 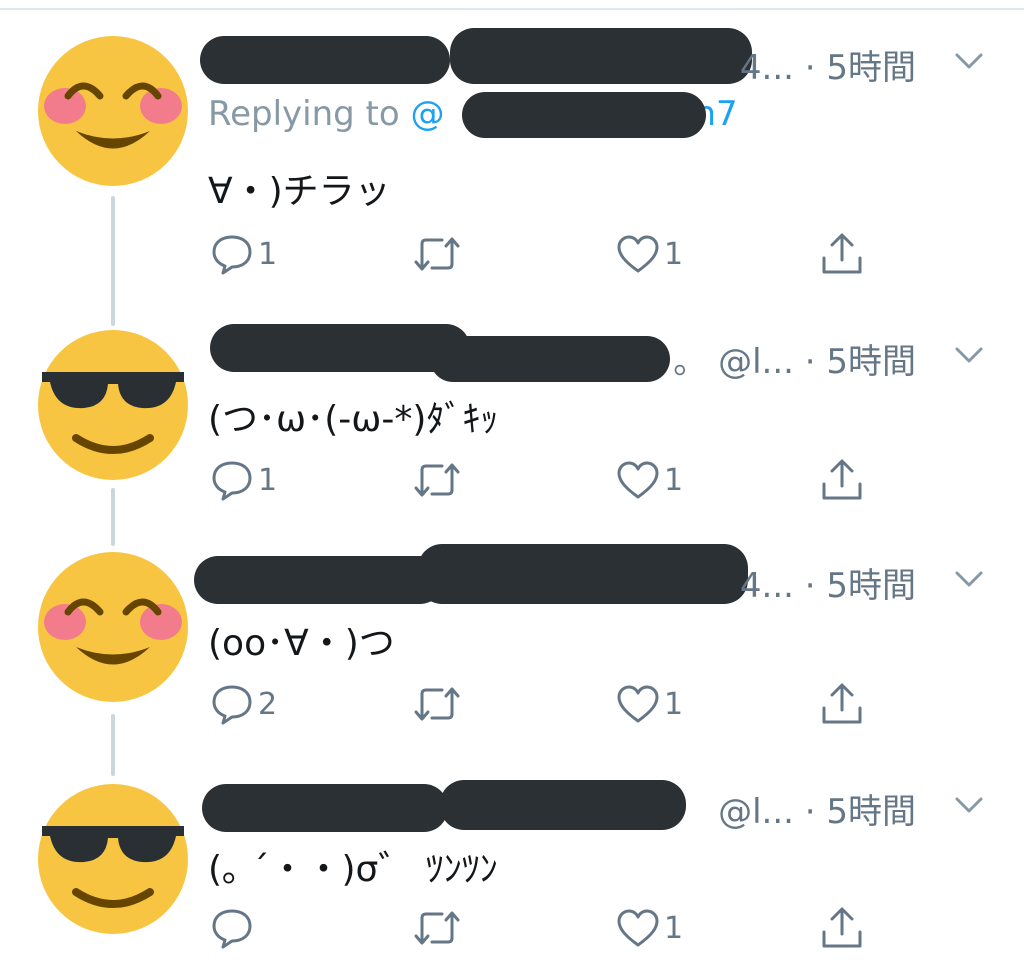 I want to click on tweet-text: ∀・)チラッ, so click(x=299, y=191).